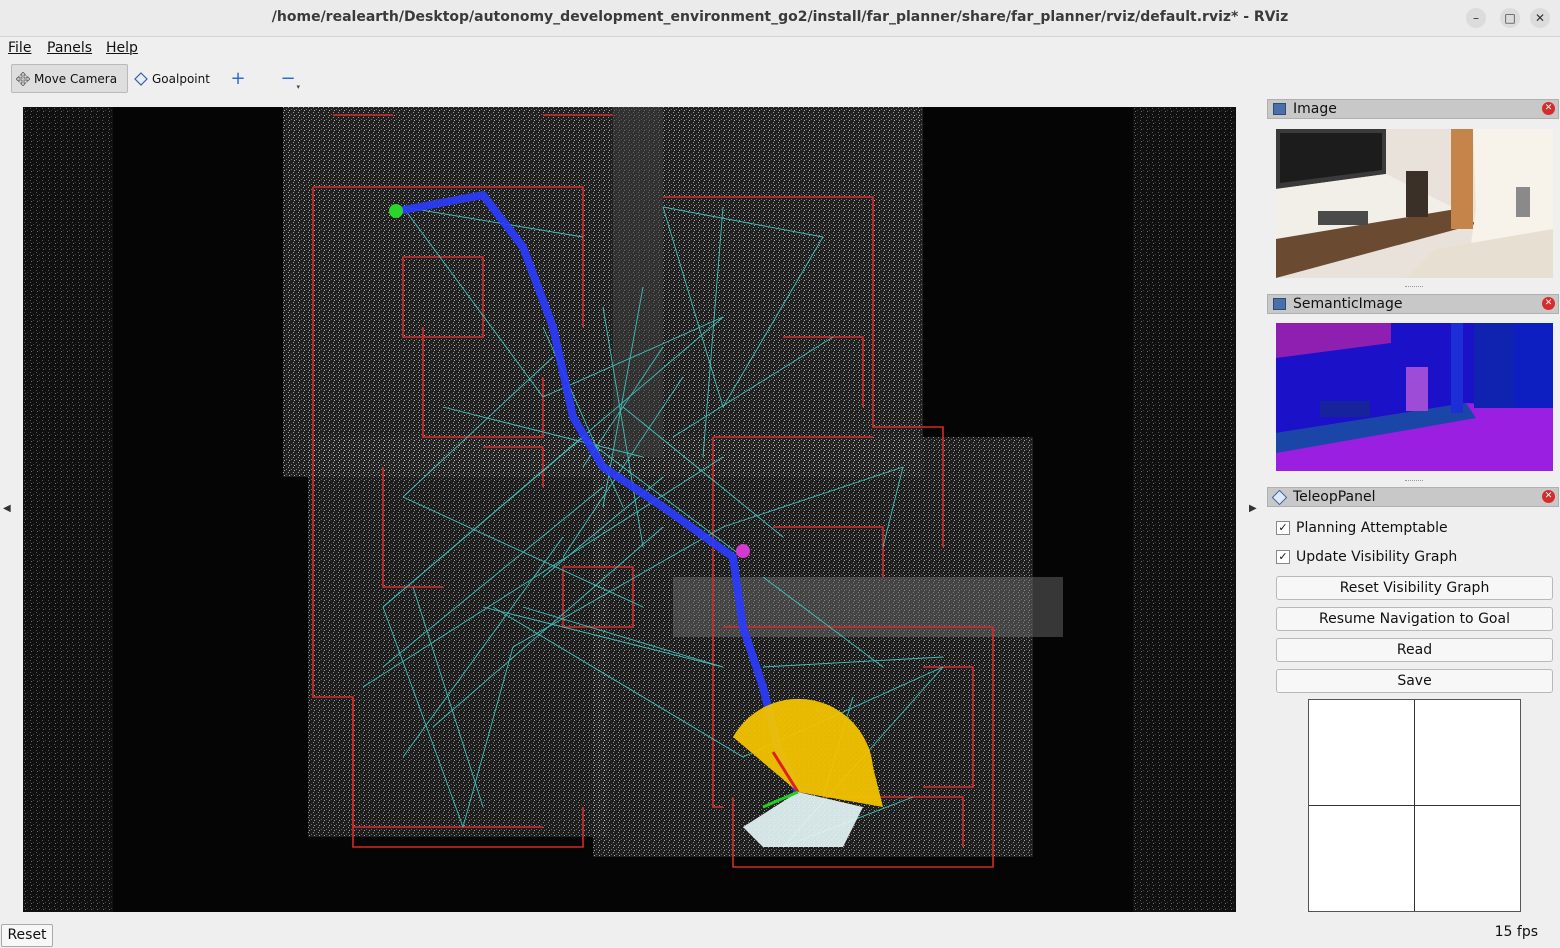  I want to click on image-panel-icon, so click(1279, 109).